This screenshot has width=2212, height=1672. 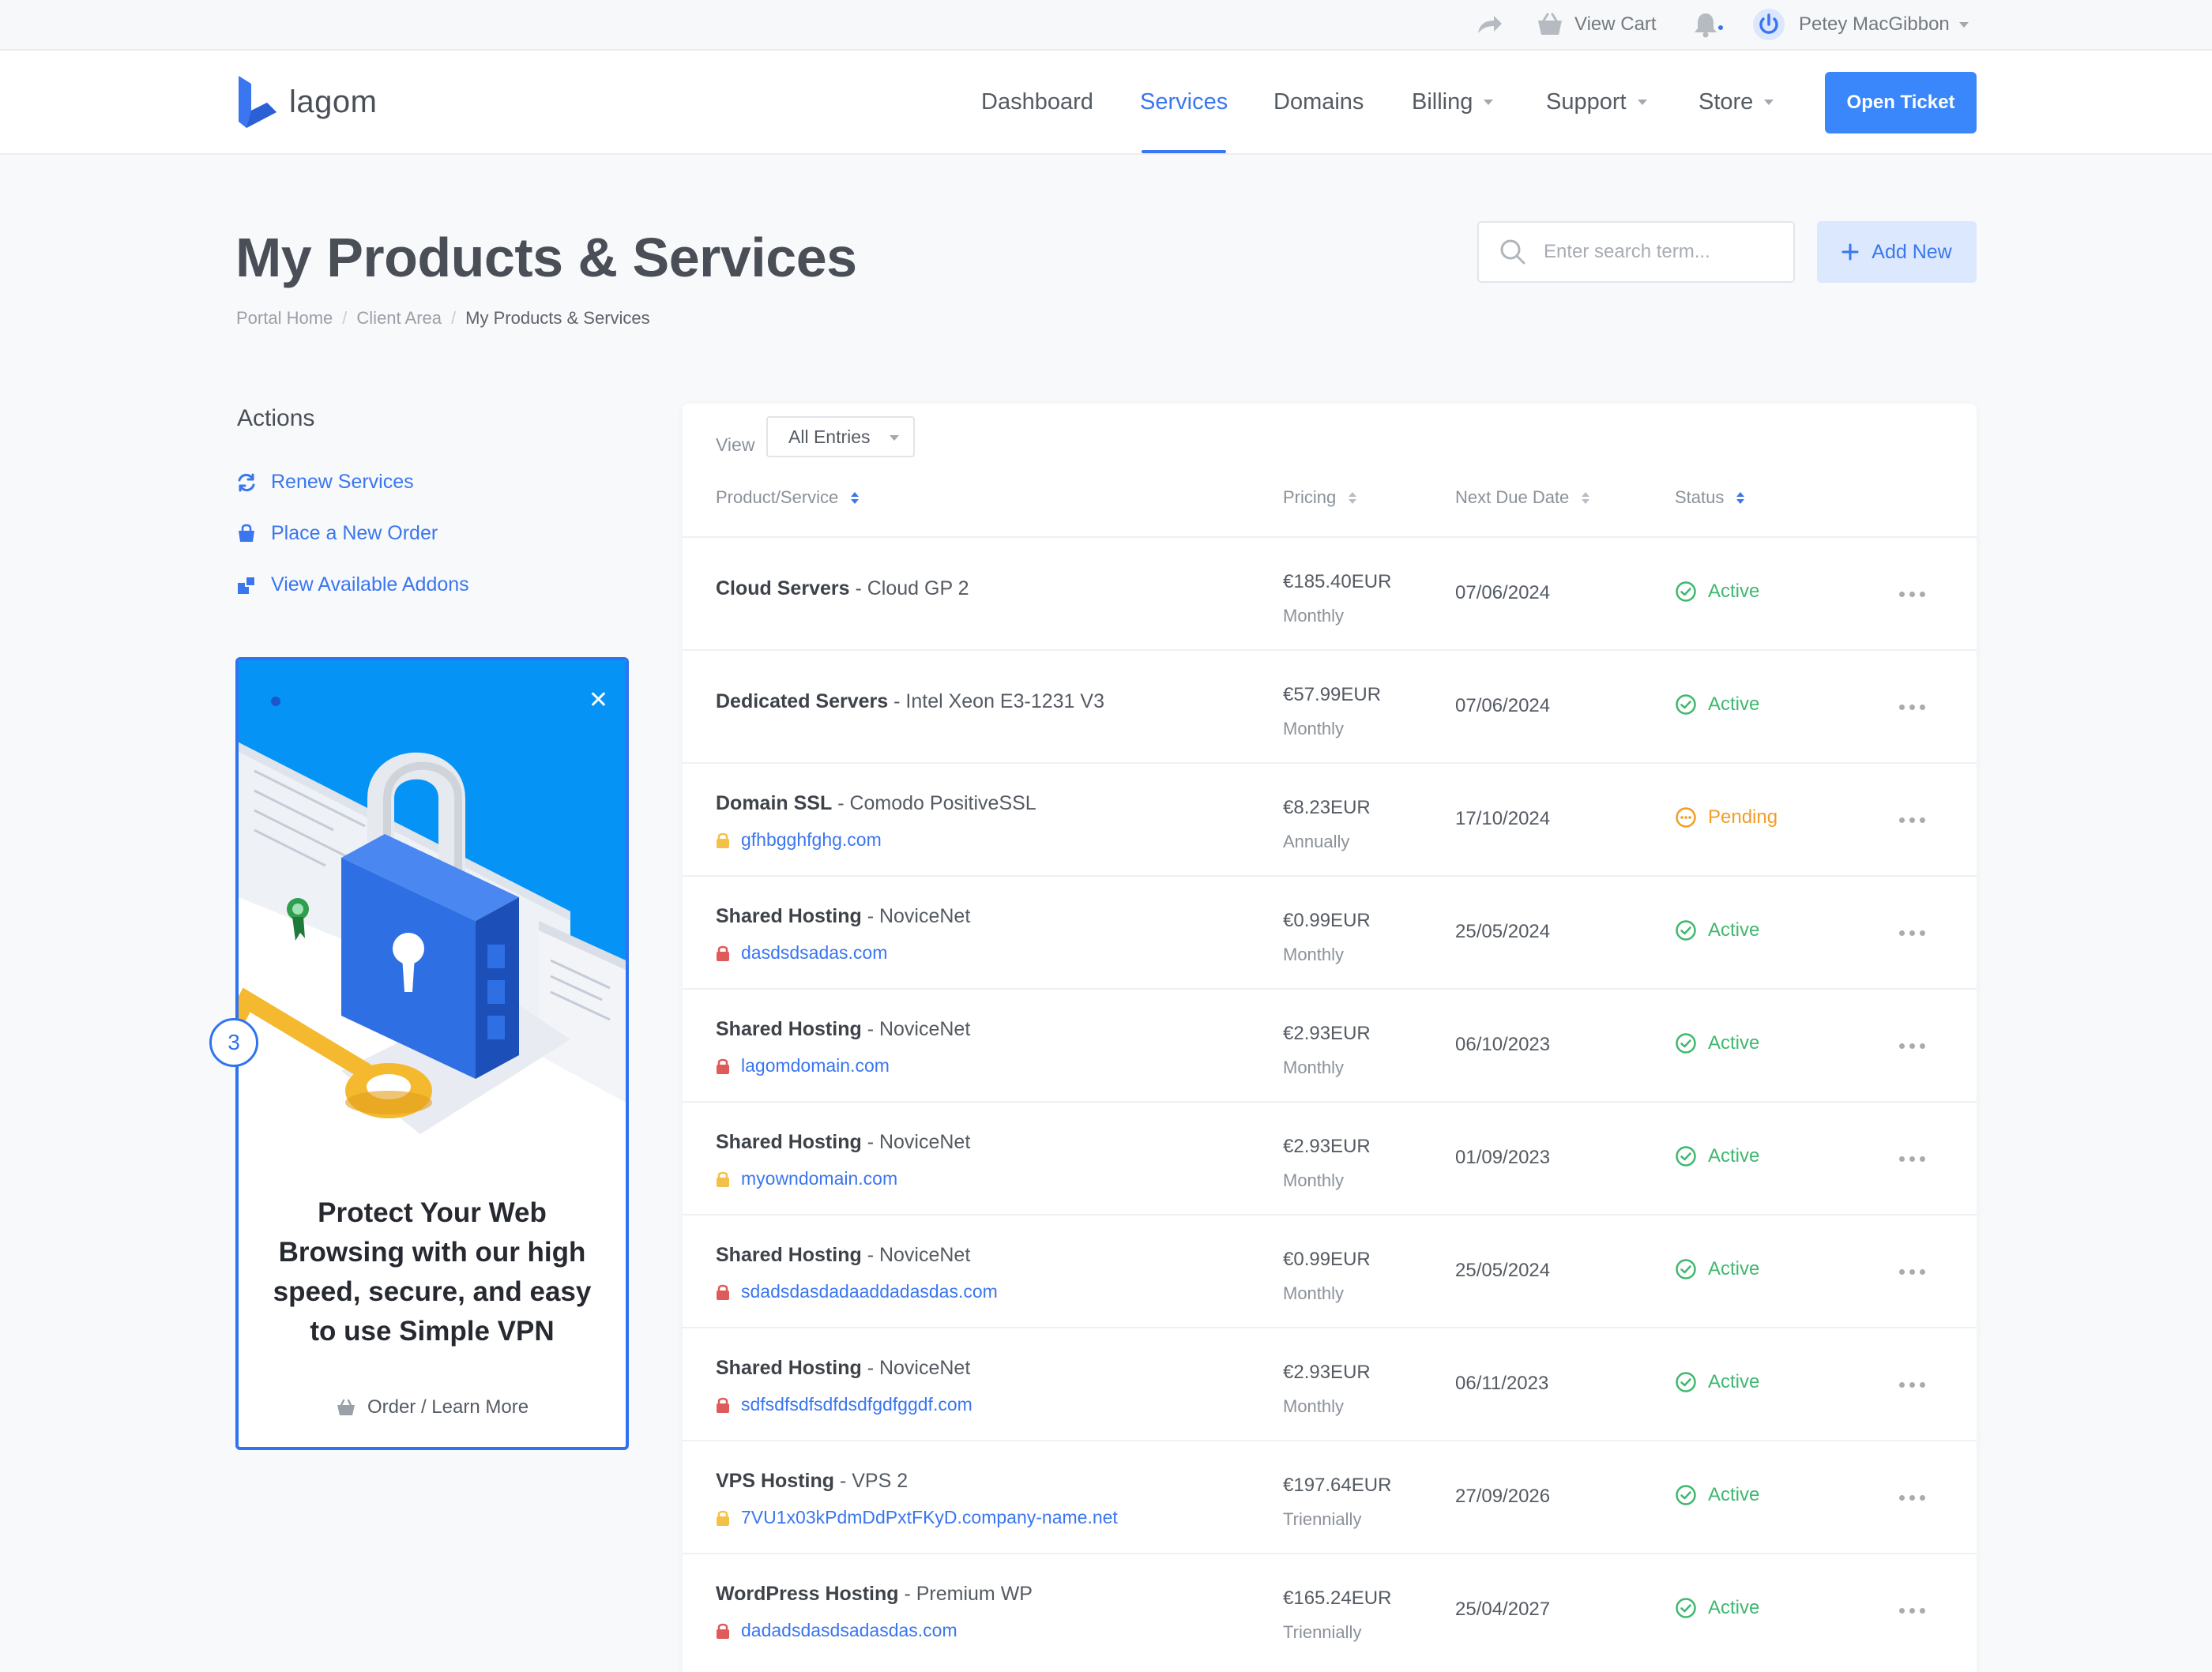 I want to click on pricing-cell: €165.24EUR Triennially, so click(x=1337, y=1615).